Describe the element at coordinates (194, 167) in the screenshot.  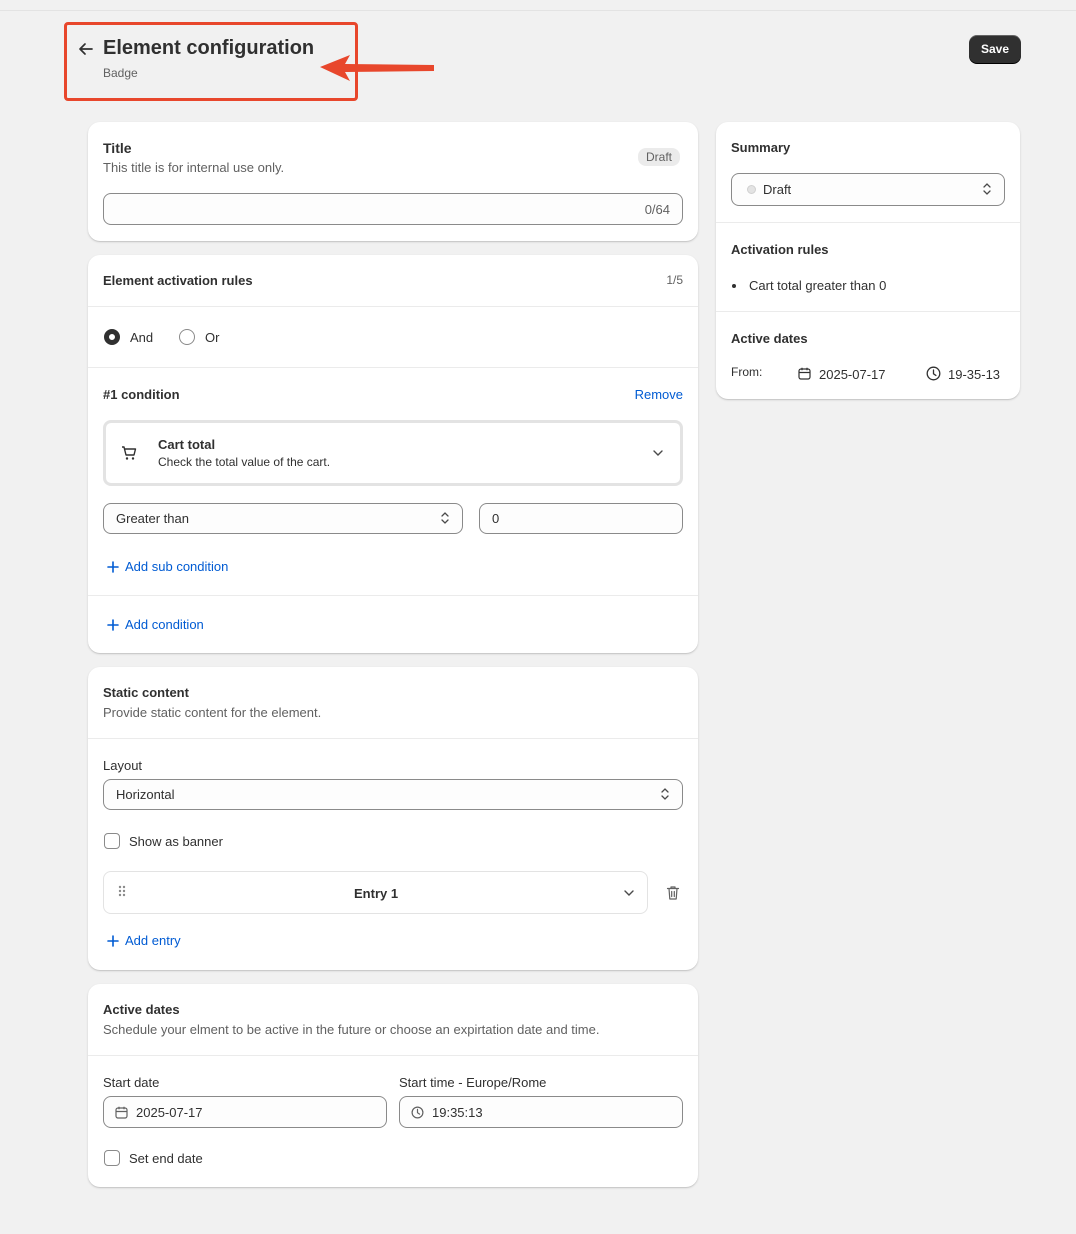
I see `title-help-text: This title is for internal use only.` at that location.